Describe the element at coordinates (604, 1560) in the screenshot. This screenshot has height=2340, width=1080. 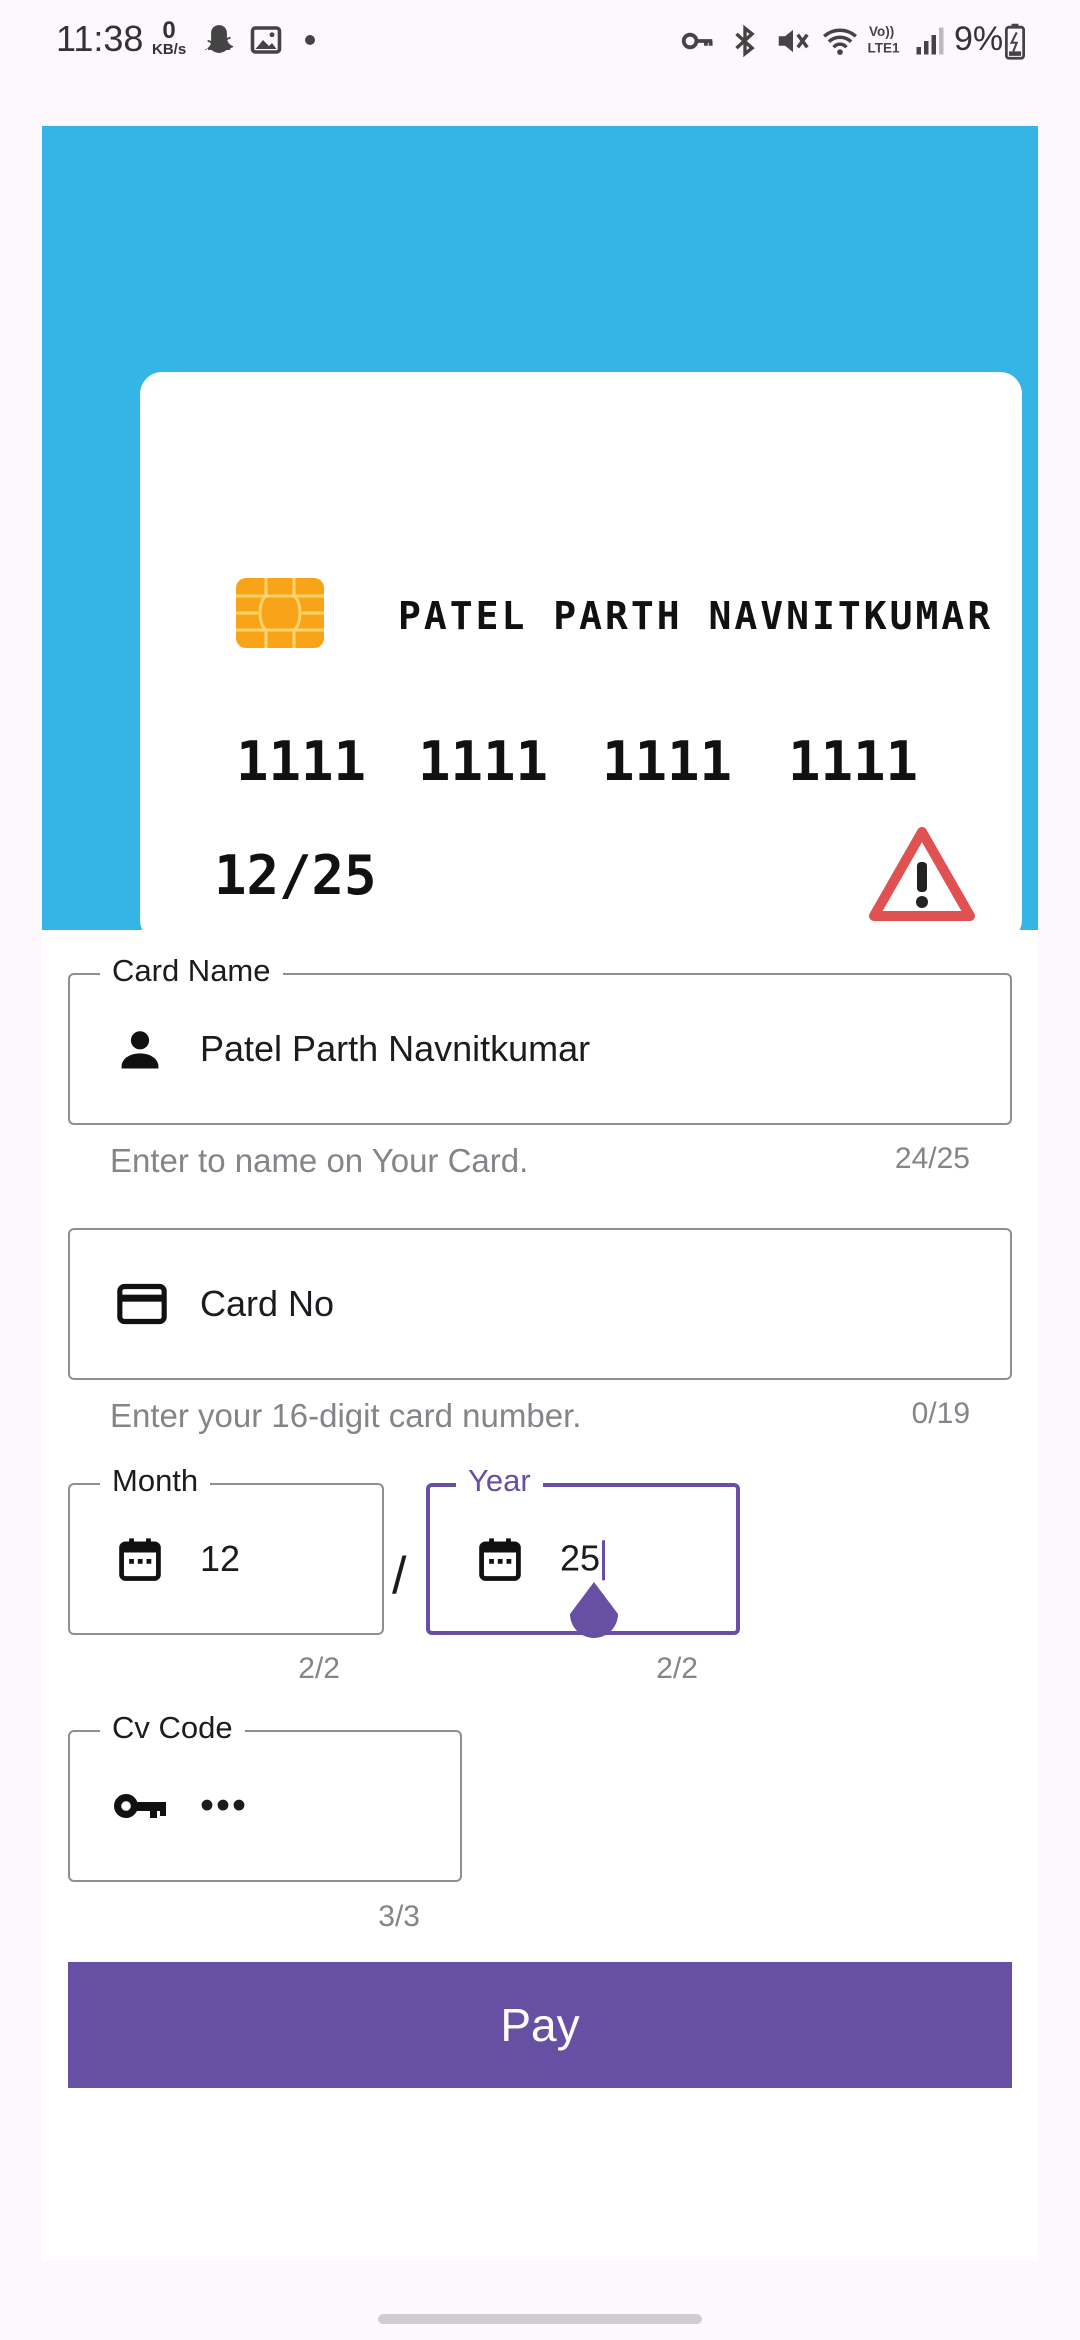
I see `text-cursor` at that location.